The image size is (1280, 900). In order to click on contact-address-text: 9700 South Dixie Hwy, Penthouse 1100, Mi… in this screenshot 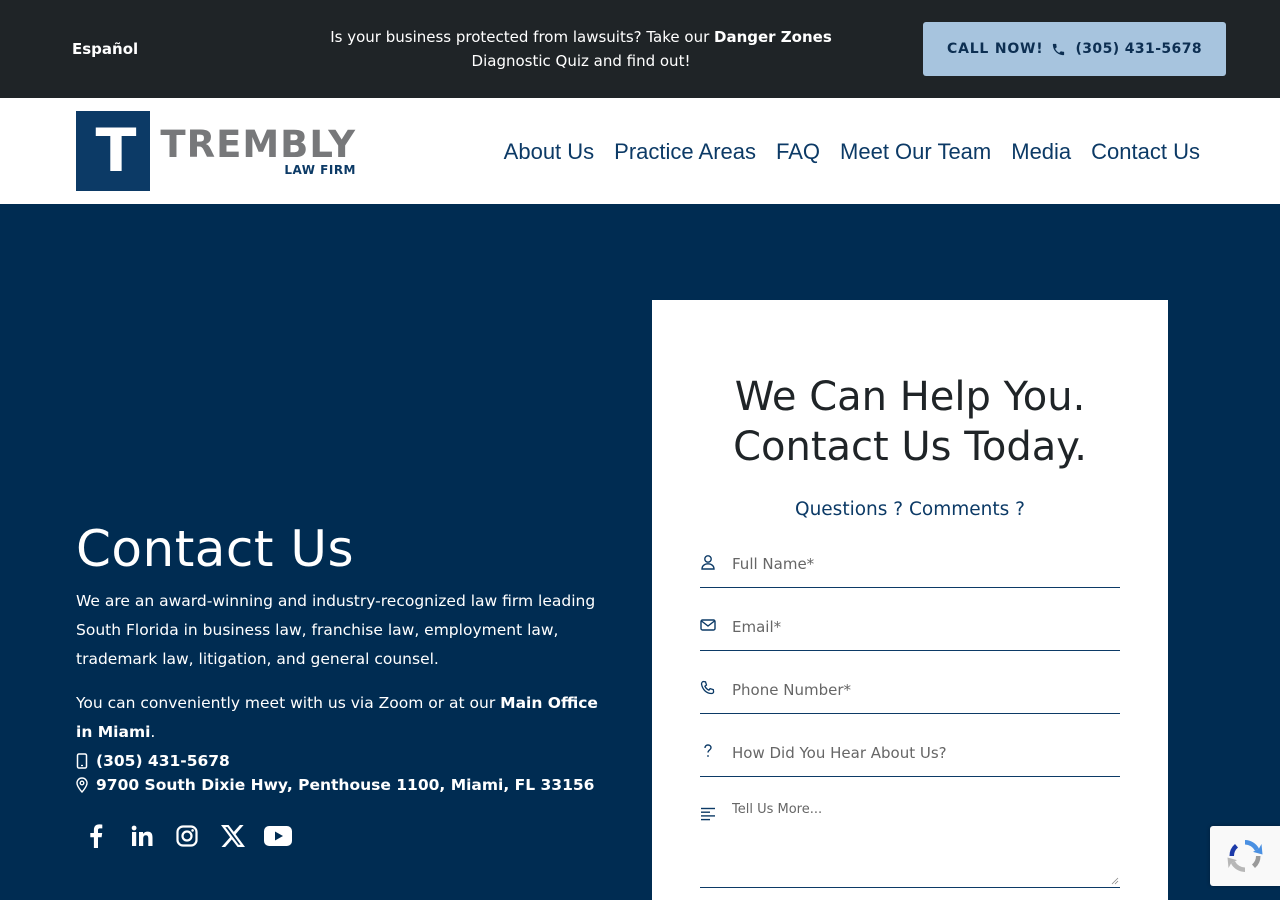, I will do `click(345, 785)`.